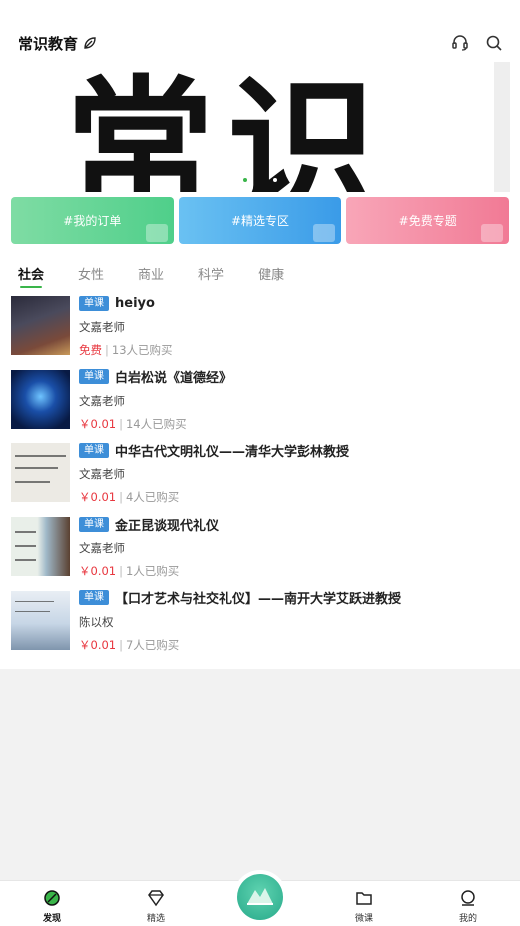  What do you see at coordinates (460, 43) in the screenshot?
I see `headset-icon` at bounding box center [460, 43].